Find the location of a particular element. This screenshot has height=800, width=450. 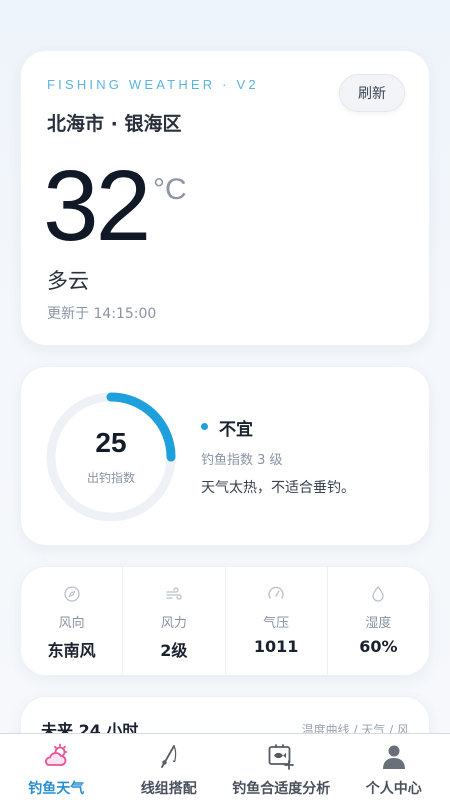

nav-label: 钓鱼天气 is located at coordinates (56, 789).